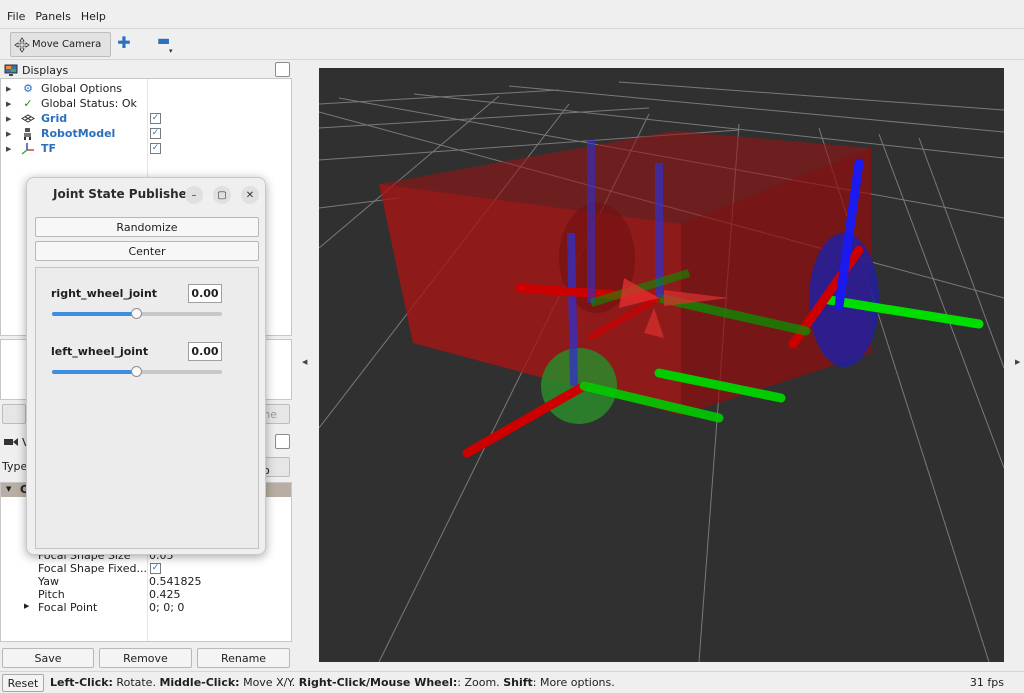 The height and width of the screenshot is (693, 1024). Describe the element at coordinates (27, 149) in the screenshot. I see `axes-icon` at that location.